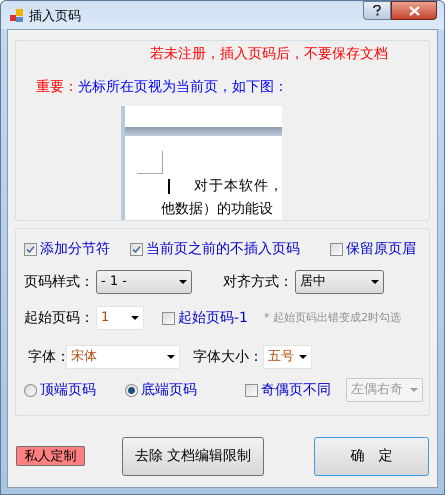 The height and width of the screenshot is (495, 445). What do you see at coordinates (123, 357) in the screenshot?
I see `dropdown: 宋体` at bounding box center [123, 357].